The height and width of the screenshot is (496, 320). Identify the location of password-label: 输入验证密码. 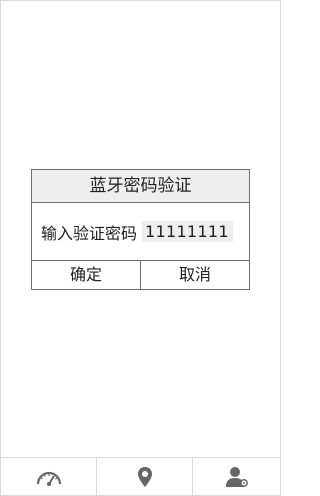
(89, 233).